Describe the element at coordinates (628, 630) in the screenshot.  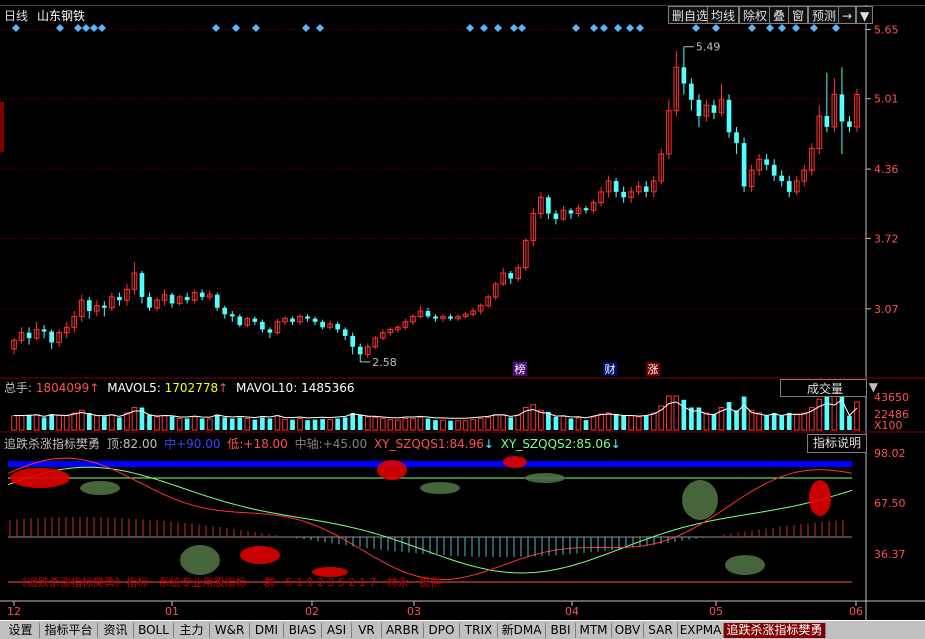
I see `tab-16: OBV` at that location.